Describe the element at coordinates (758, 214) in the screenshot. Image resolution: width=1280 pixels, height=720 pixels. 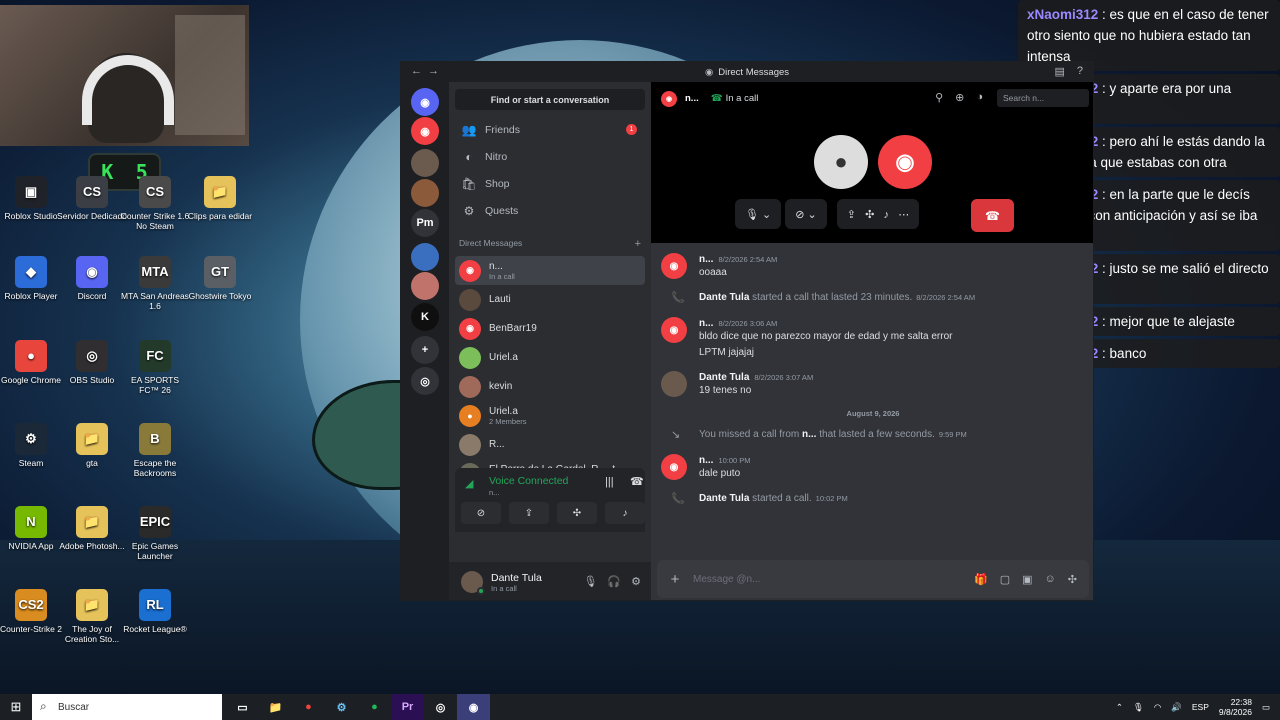
I see `mute-button: 🎙 ⌄` at that location.